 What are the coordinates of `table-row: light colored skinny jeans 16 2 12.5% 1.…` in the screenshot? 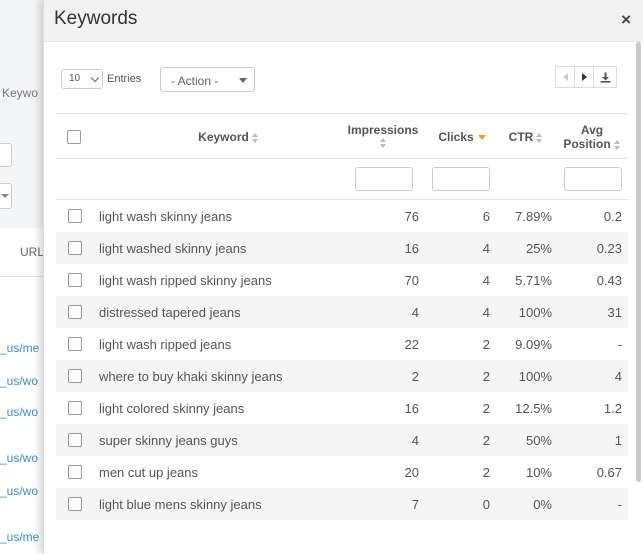 It's located at (342, 408).